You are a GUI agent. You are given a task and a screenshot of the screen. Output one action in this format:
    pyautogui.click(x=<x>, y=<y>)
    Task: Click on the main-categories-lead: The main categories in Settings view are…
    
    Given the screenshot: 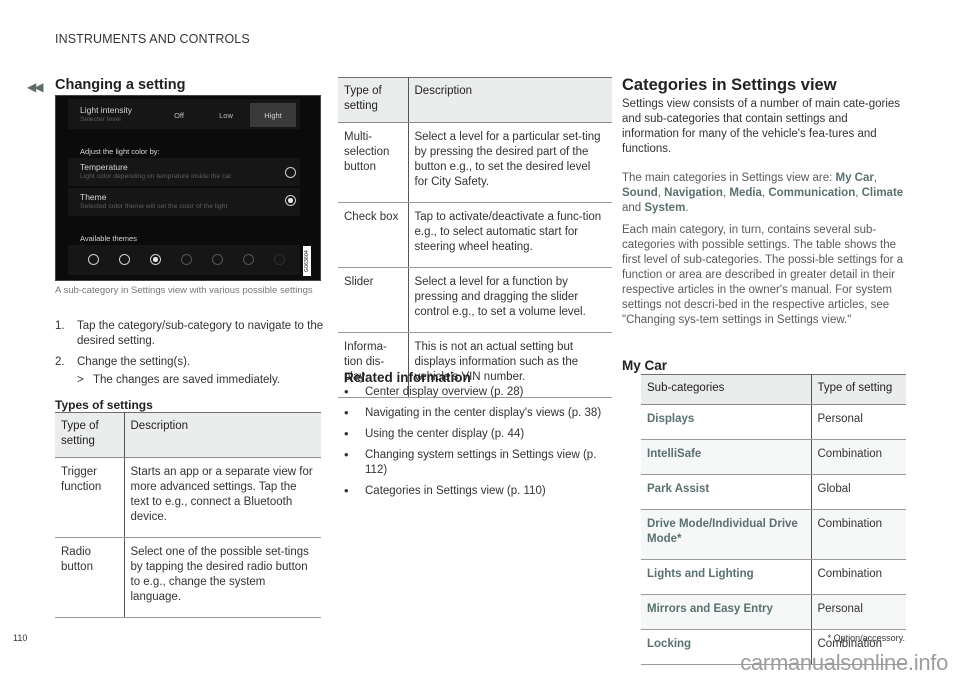 What is the action you would take?
    pyautogui.click(x=729, y=178)
    